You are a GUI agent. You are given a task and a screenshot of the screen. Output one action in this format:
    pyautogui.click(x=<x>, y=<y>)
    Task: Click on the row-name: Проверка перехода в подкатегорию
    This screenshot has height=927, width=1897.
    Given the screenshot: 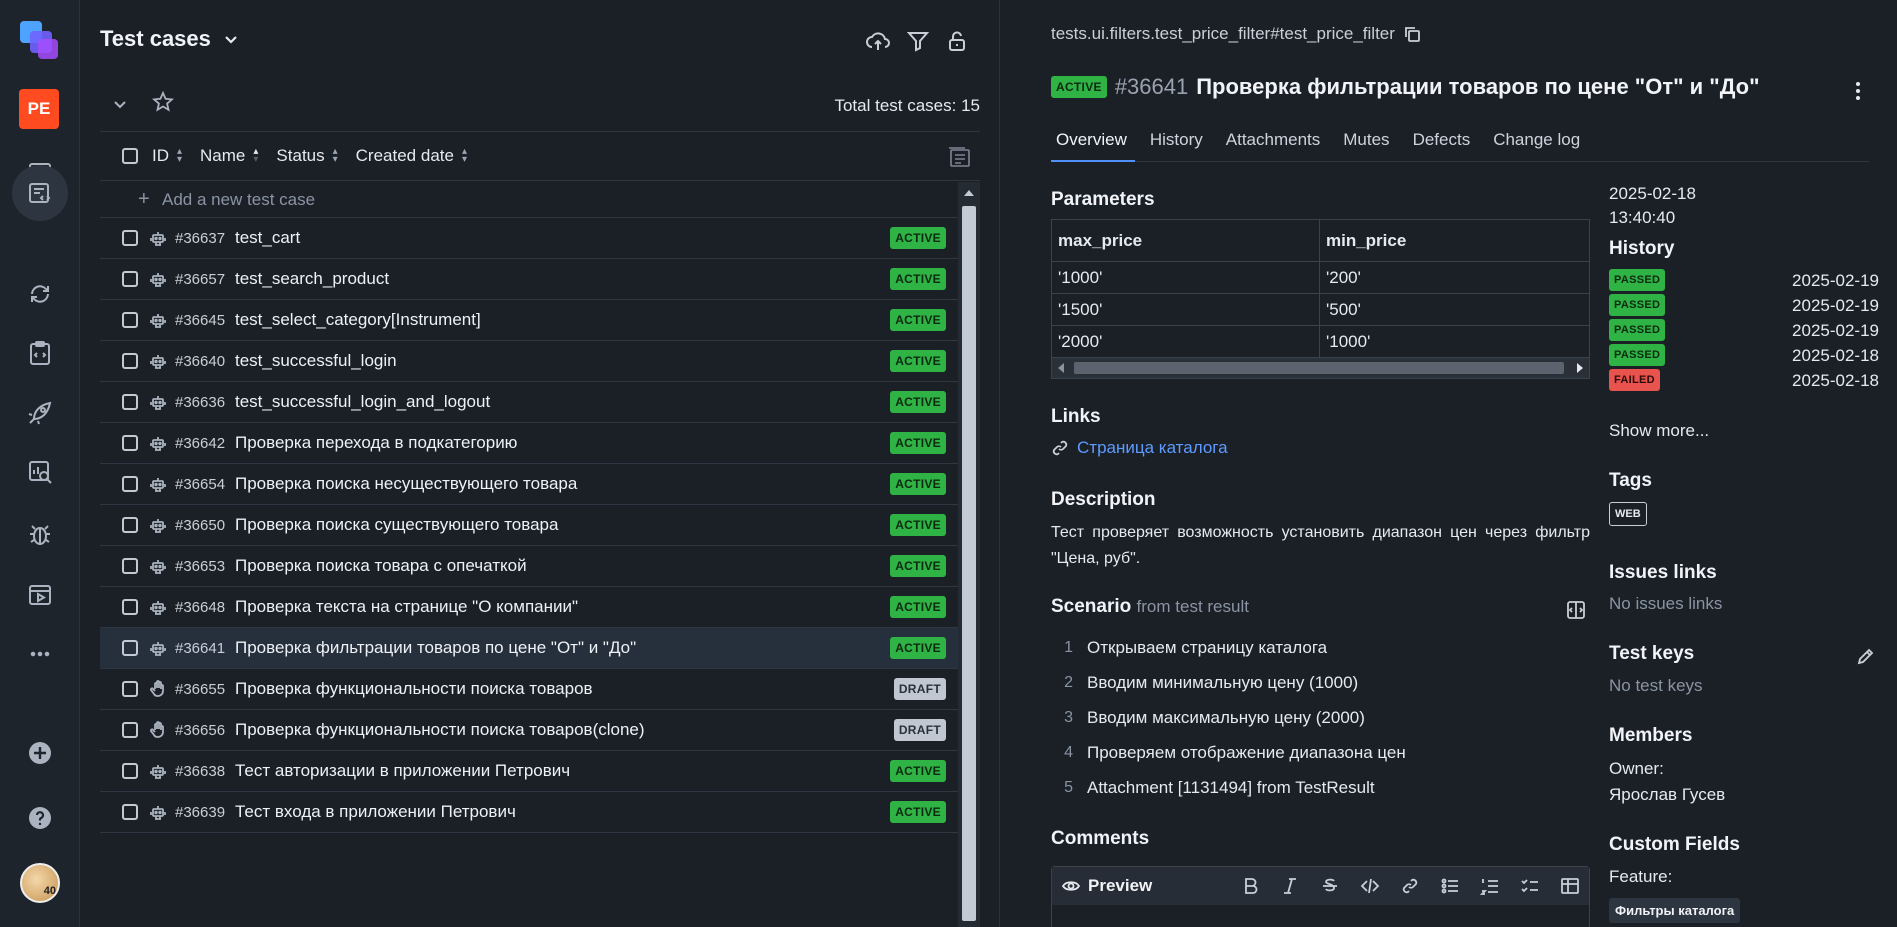 What is the action you would take?
    pyautogui.click(x=376, y=443)
    